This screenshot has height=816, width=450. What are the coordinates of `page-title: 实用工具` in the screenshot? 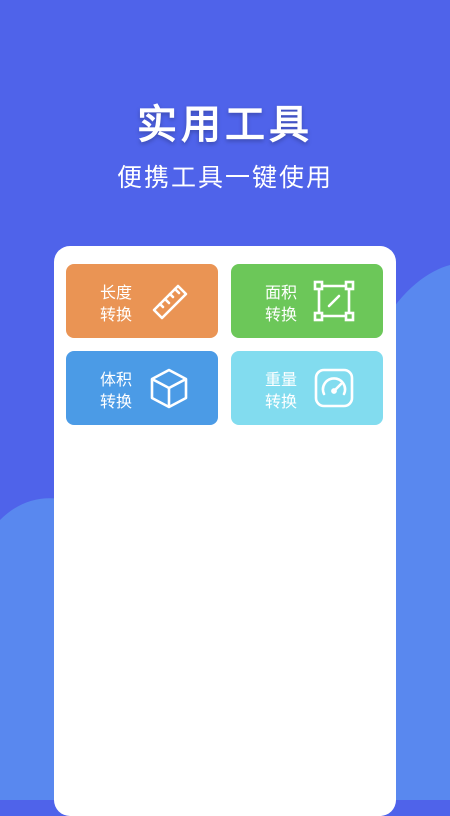 It's located at (225, 125).